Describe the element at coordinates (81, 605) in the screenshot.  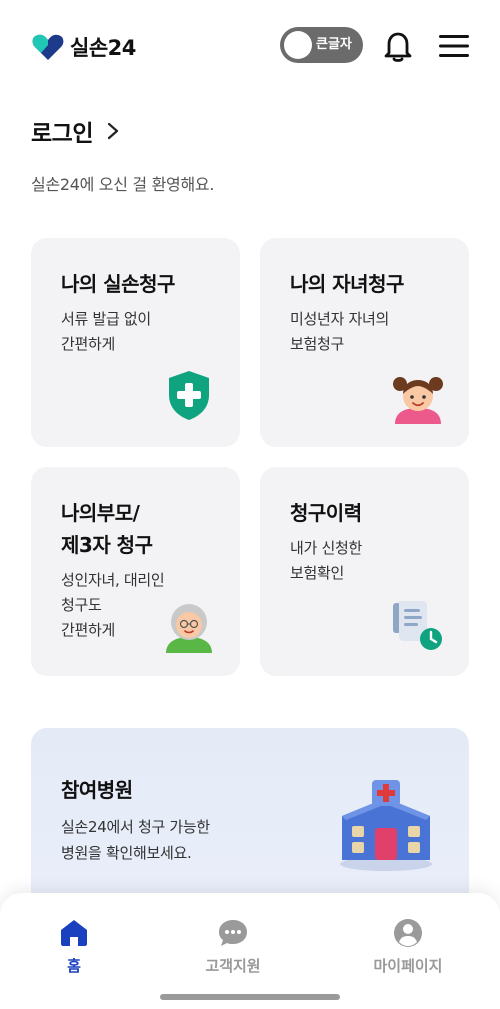
I see `card-desc-line: 청구도` at that location.